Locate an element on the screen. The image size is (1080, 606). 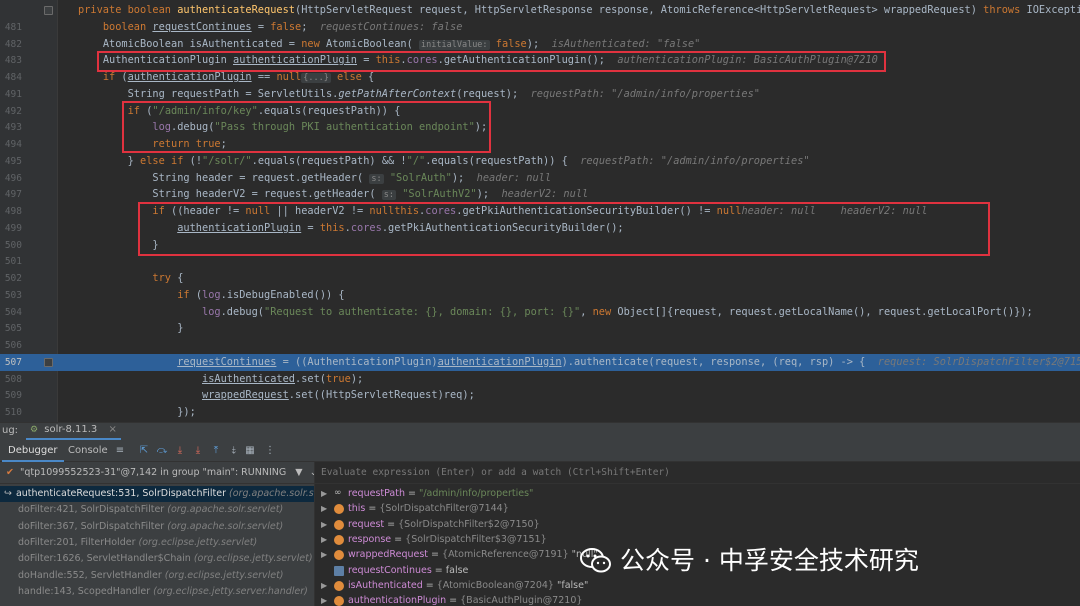
code-token: "SolrAuthV2" is located at coordinates (436, 194).